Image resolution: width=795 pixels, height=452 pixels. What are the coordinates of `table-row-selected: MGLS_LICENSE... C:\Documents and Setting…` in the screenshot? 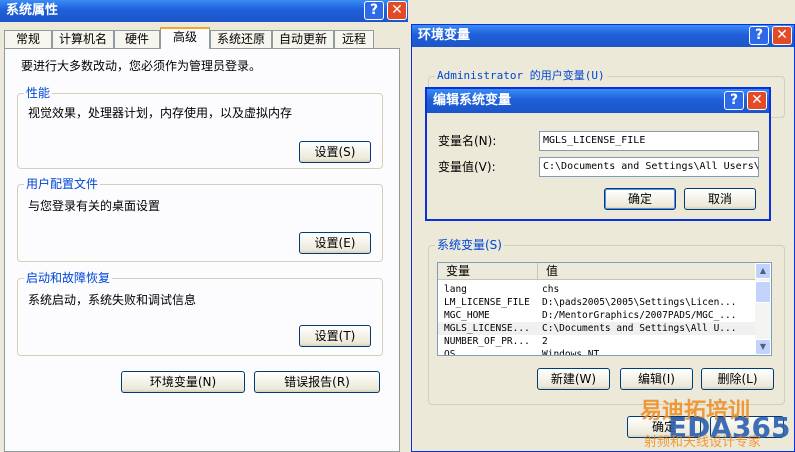 It's located at (596, 328).